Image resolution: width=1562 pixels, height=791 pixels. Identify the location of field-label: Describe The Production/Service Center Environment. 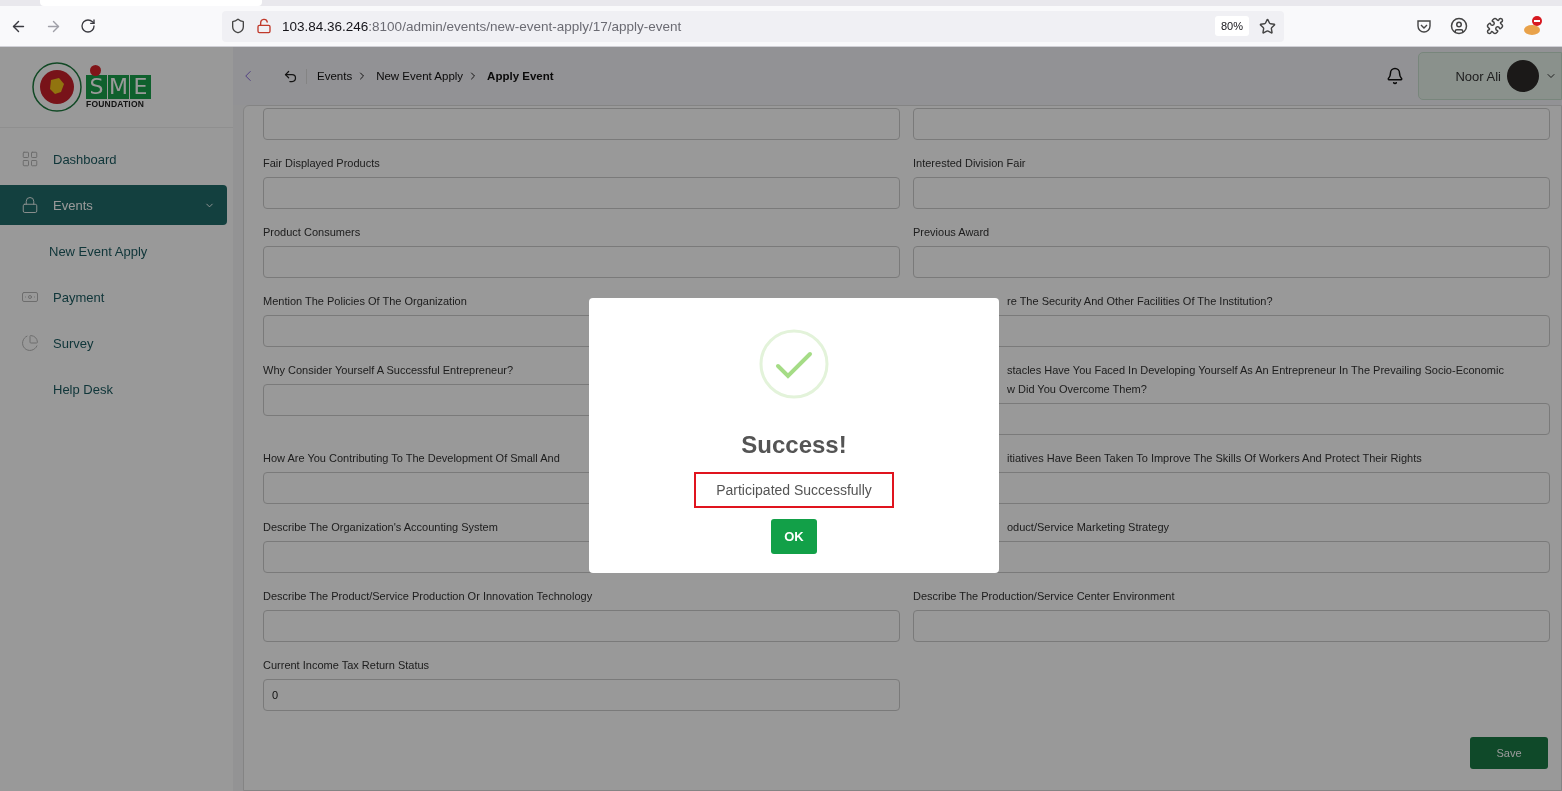
(1044, 596).